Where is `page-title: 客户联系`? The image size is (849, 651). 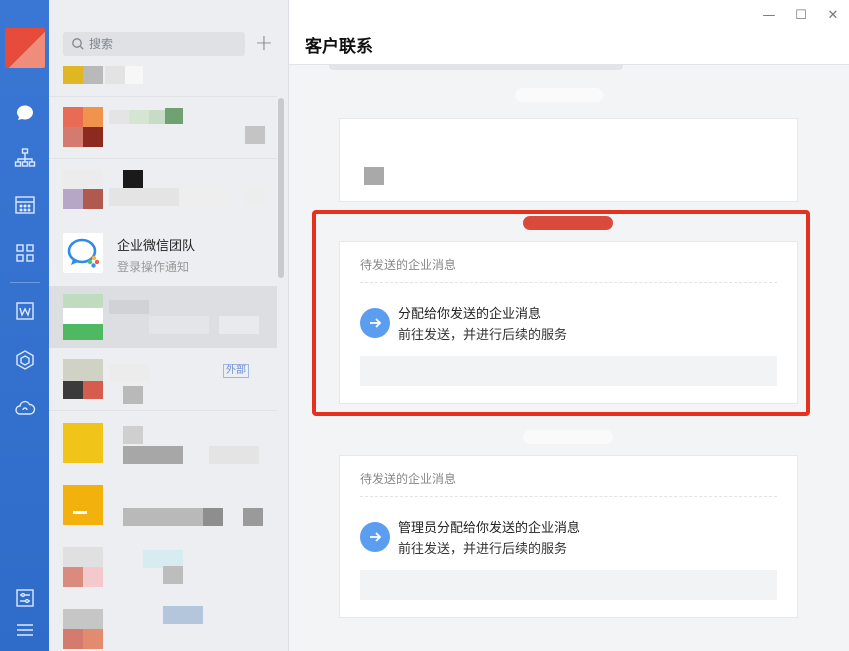 page-title: 客户联系 is located at coordinates (339, 47).